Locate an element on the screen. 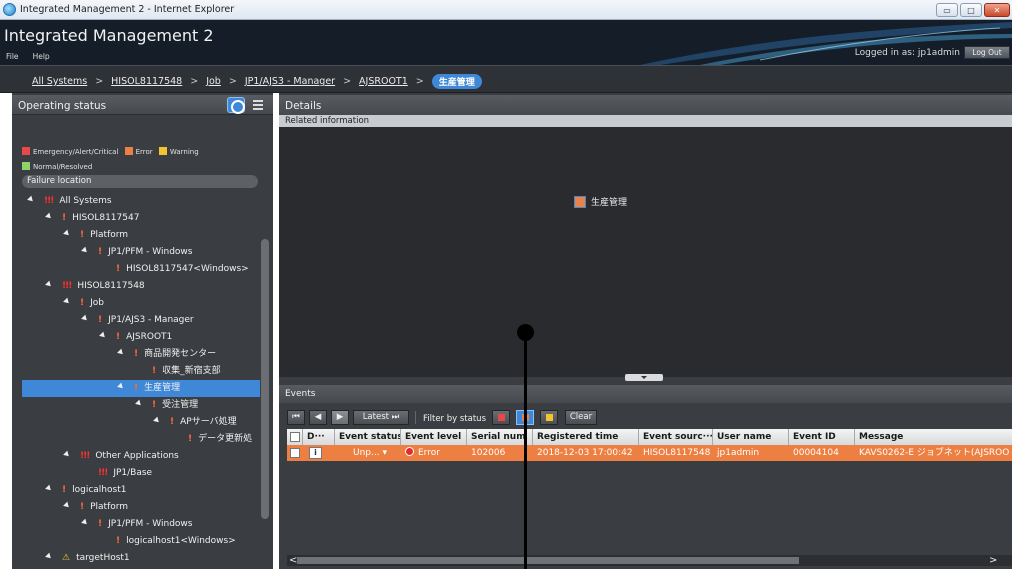 The width and height of the screenshot is (1012, 569). tree-node-label: logicalhost1<Windows> is located at coordinates (181, 541).